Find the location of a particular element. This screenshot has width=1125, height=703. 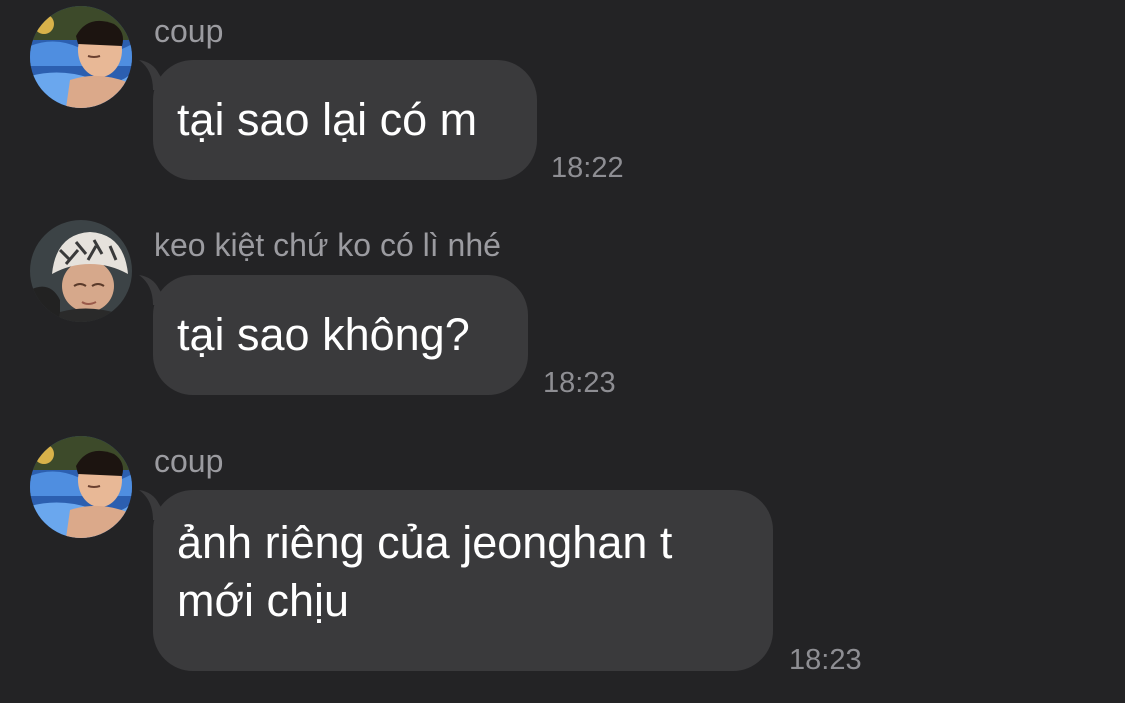

sender-name: coup is located at coordinates (189, 461).